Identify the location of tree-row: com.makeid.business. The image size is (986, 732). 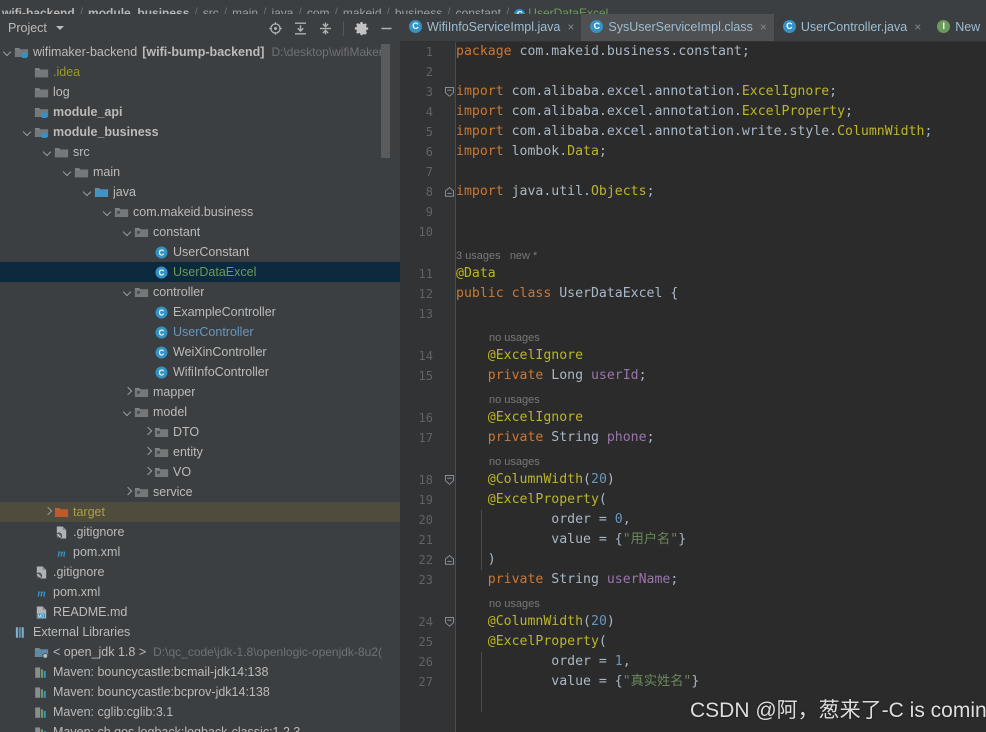
(200, 212).